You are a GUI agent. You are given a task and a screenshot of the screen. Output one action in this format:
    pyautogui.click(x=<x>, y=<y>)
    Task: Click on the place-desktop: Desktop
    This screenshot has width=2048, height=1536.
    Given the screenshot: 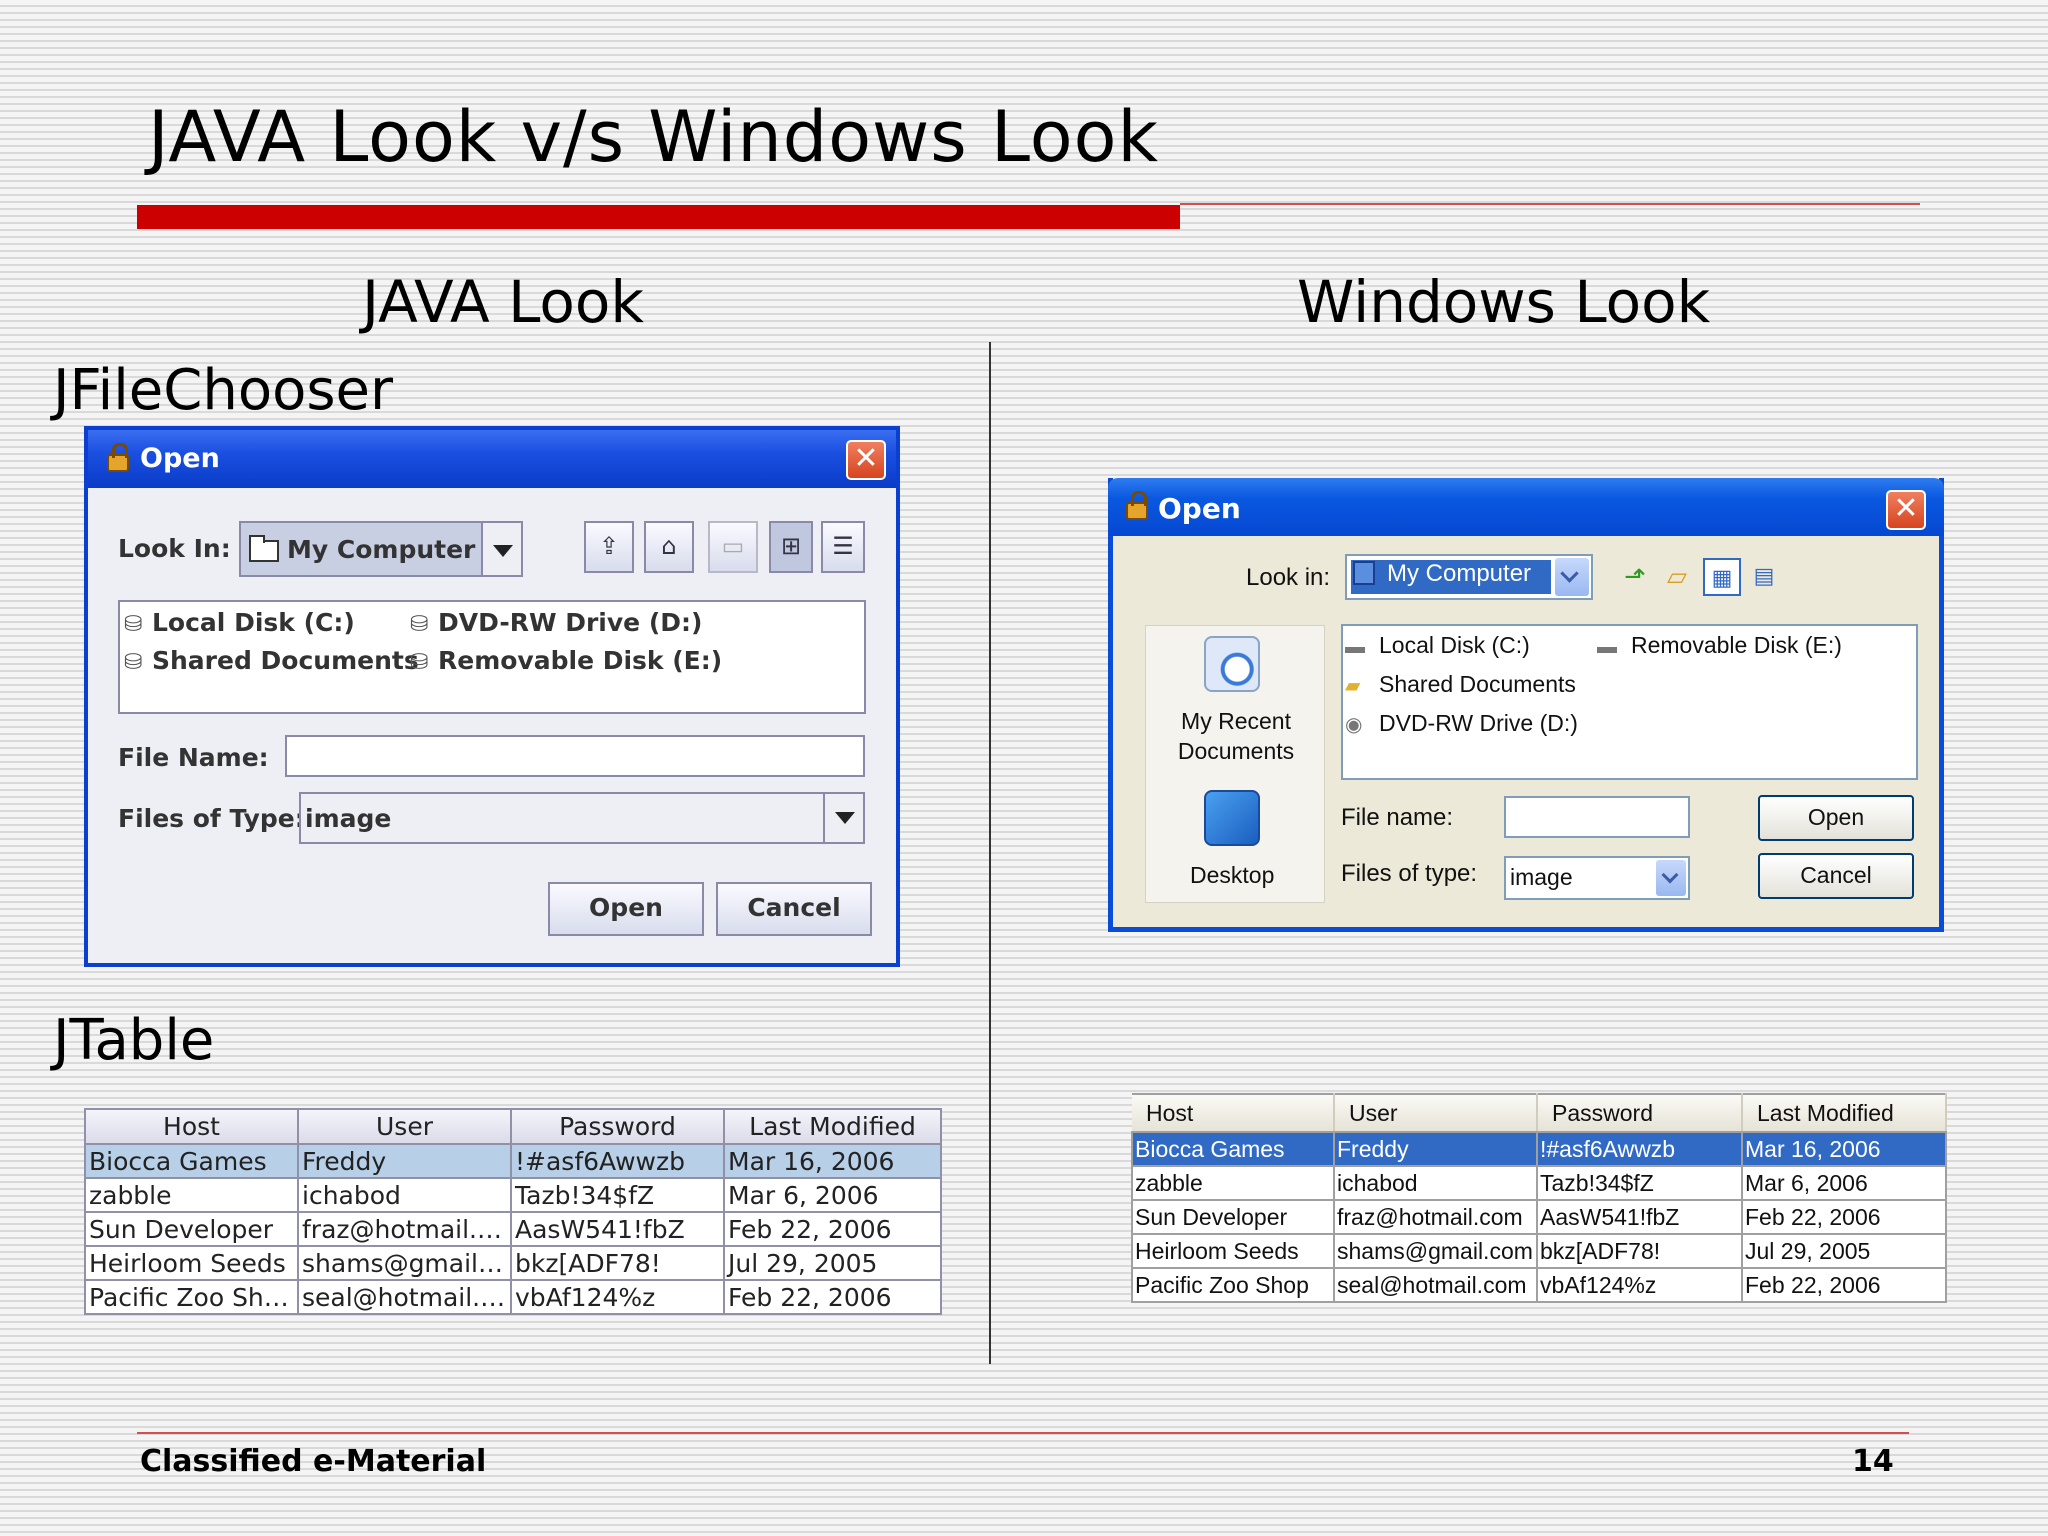 What is the action you would take?
    pyautogui.click(x=1232, y=875)
    